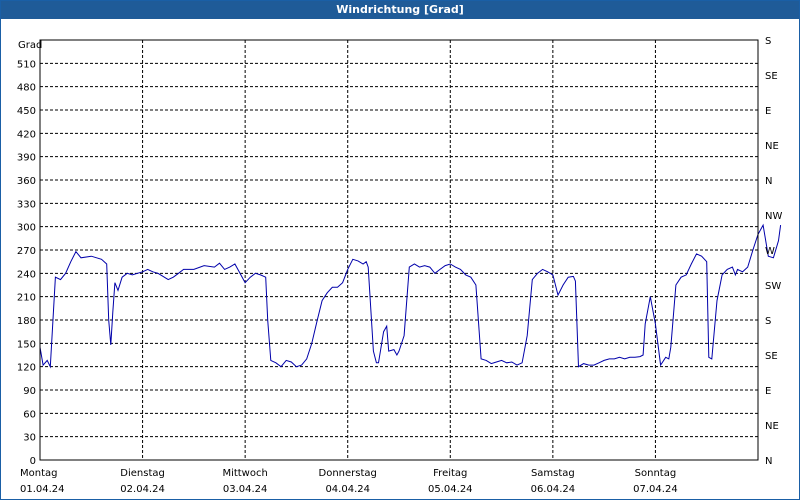  I want to click on y-tick-label: 270, so click(26, 251).